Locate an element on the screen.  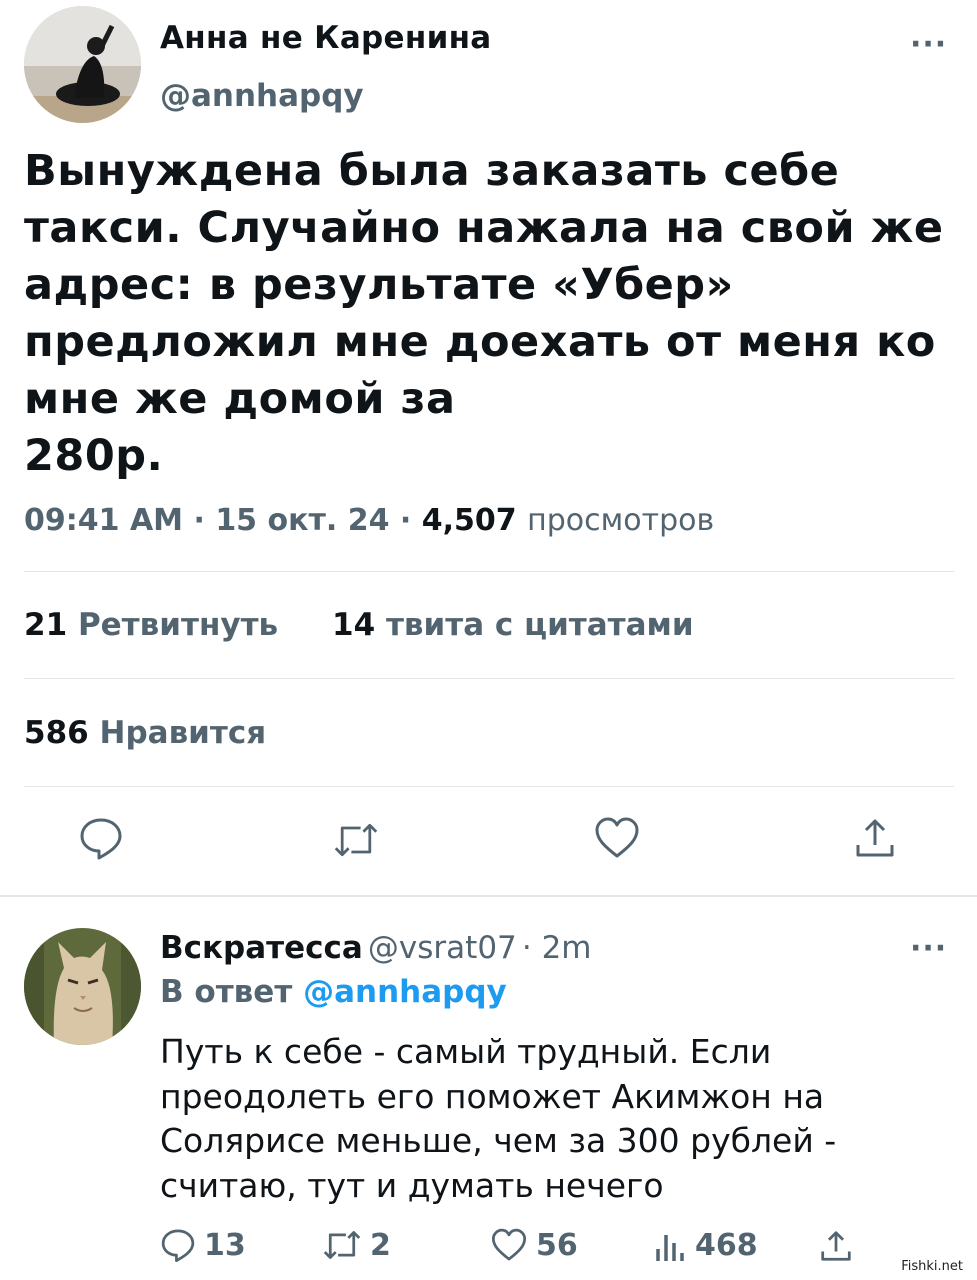
reply-more-options-icon: ··· is located at coordinates (928, 949).